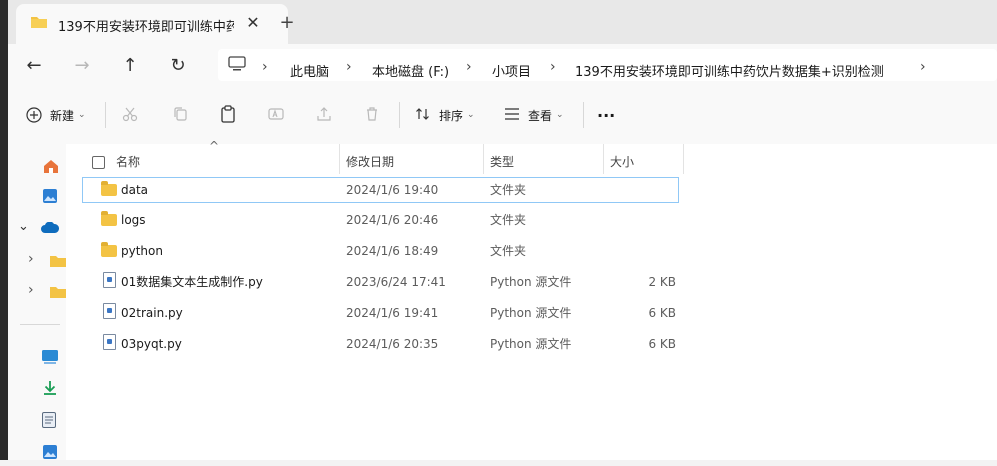  What do you see at coordinates (423, 115) in the screenshot?
I see `sort-icon` at bounding box center [423, 115].